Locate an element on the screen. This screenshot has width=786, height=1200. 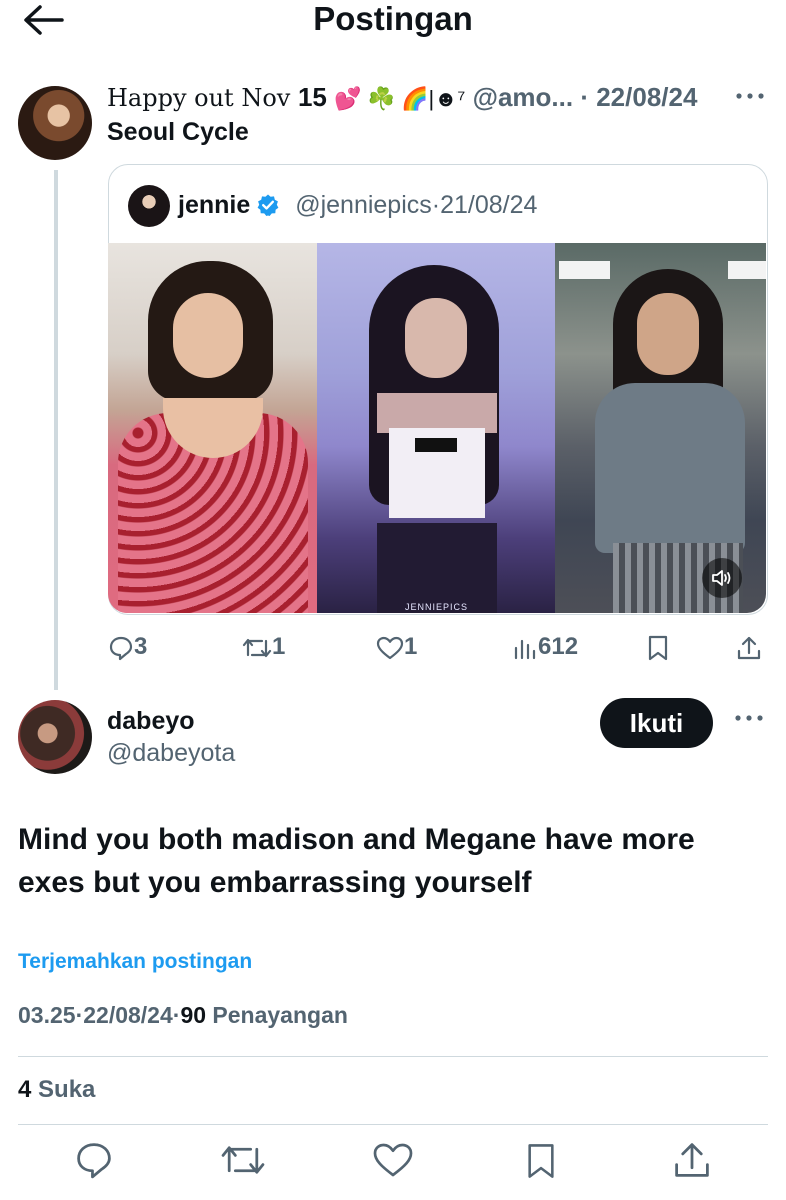
sound-icon is located at coordinates (721, 578).